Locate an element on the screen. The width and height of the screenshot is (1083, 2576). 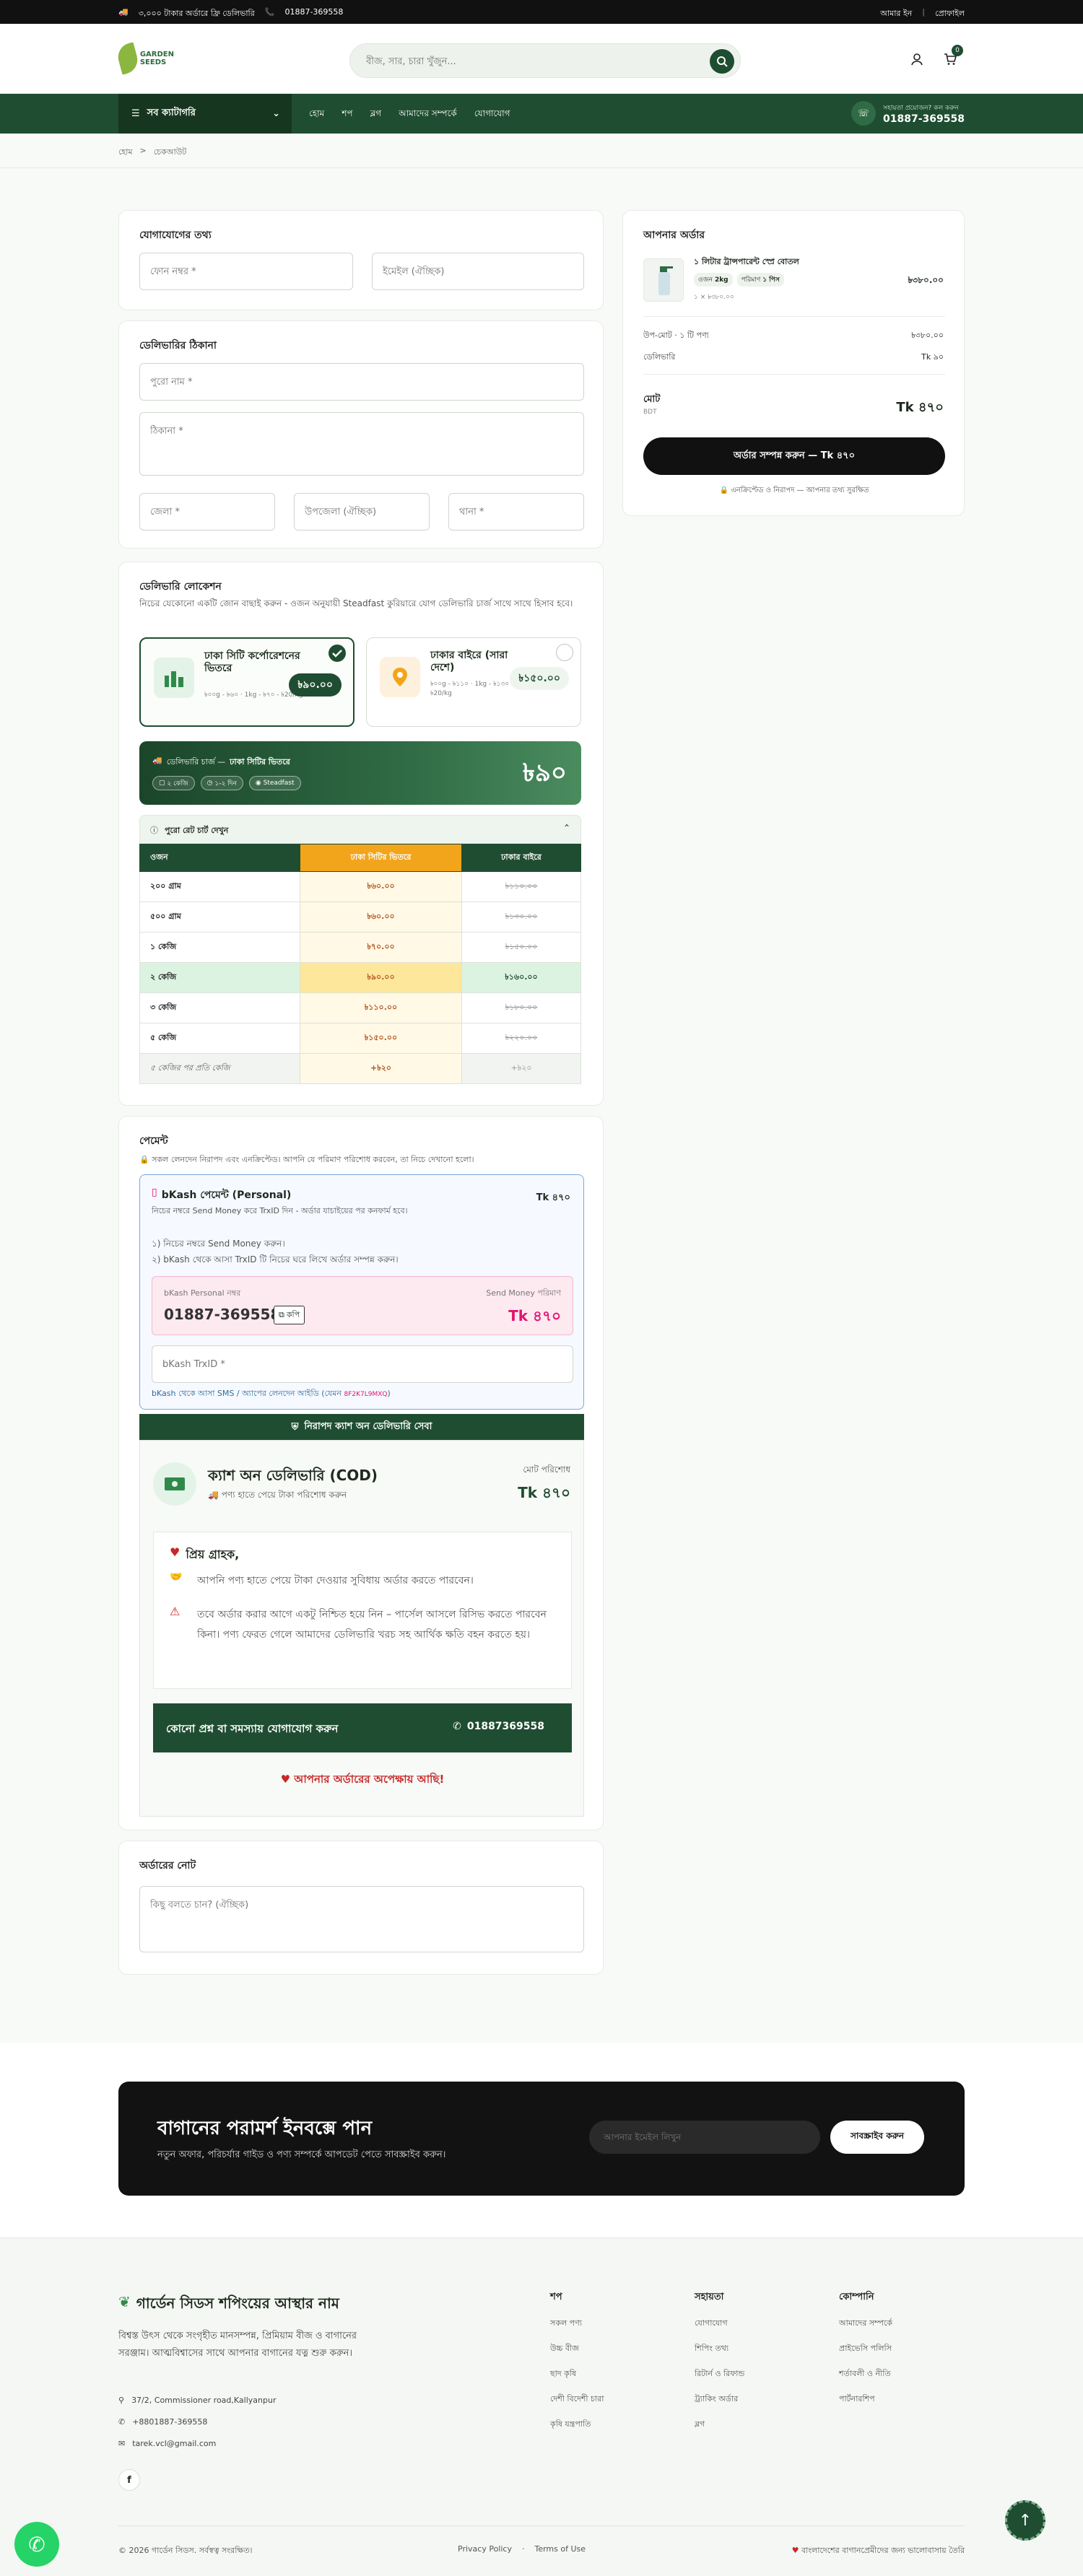
cell-outside: ৳১১০.০০ is located at coordinates (521, 886).